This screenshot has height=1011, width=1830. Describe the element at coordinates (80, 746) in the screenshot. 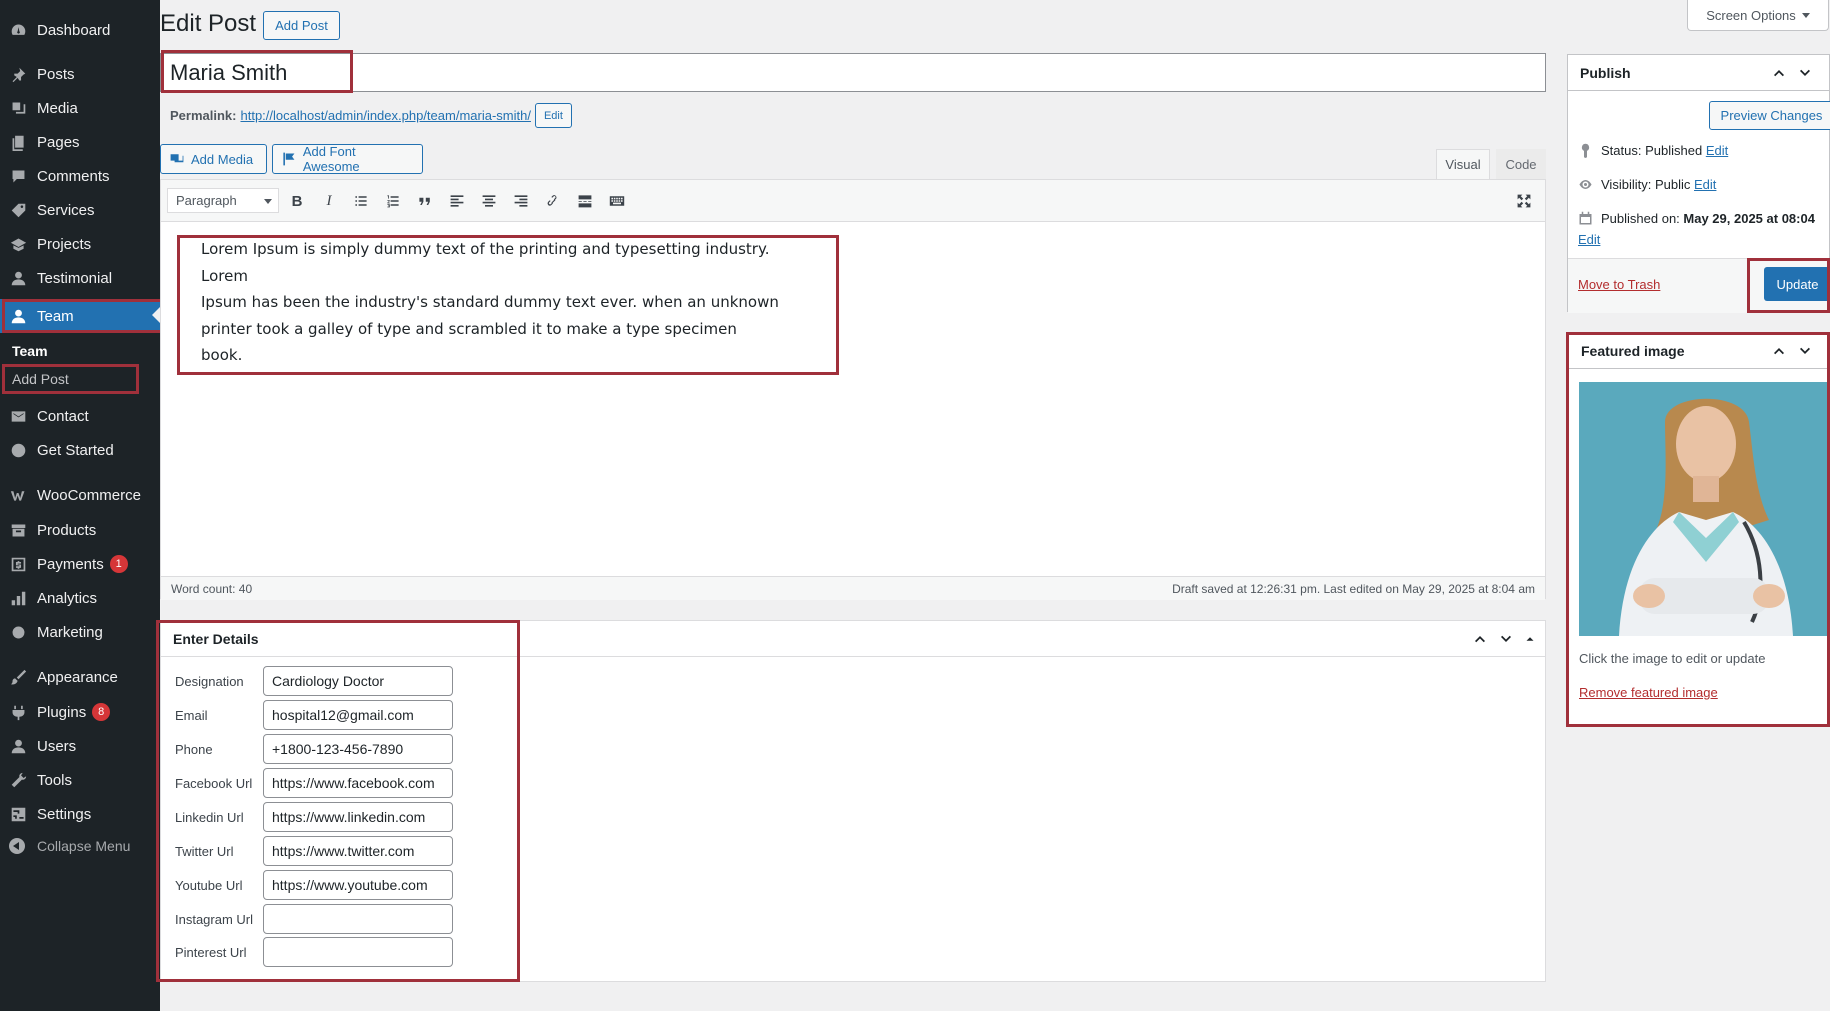

I see `sidebar-item-users: Users` at that location.